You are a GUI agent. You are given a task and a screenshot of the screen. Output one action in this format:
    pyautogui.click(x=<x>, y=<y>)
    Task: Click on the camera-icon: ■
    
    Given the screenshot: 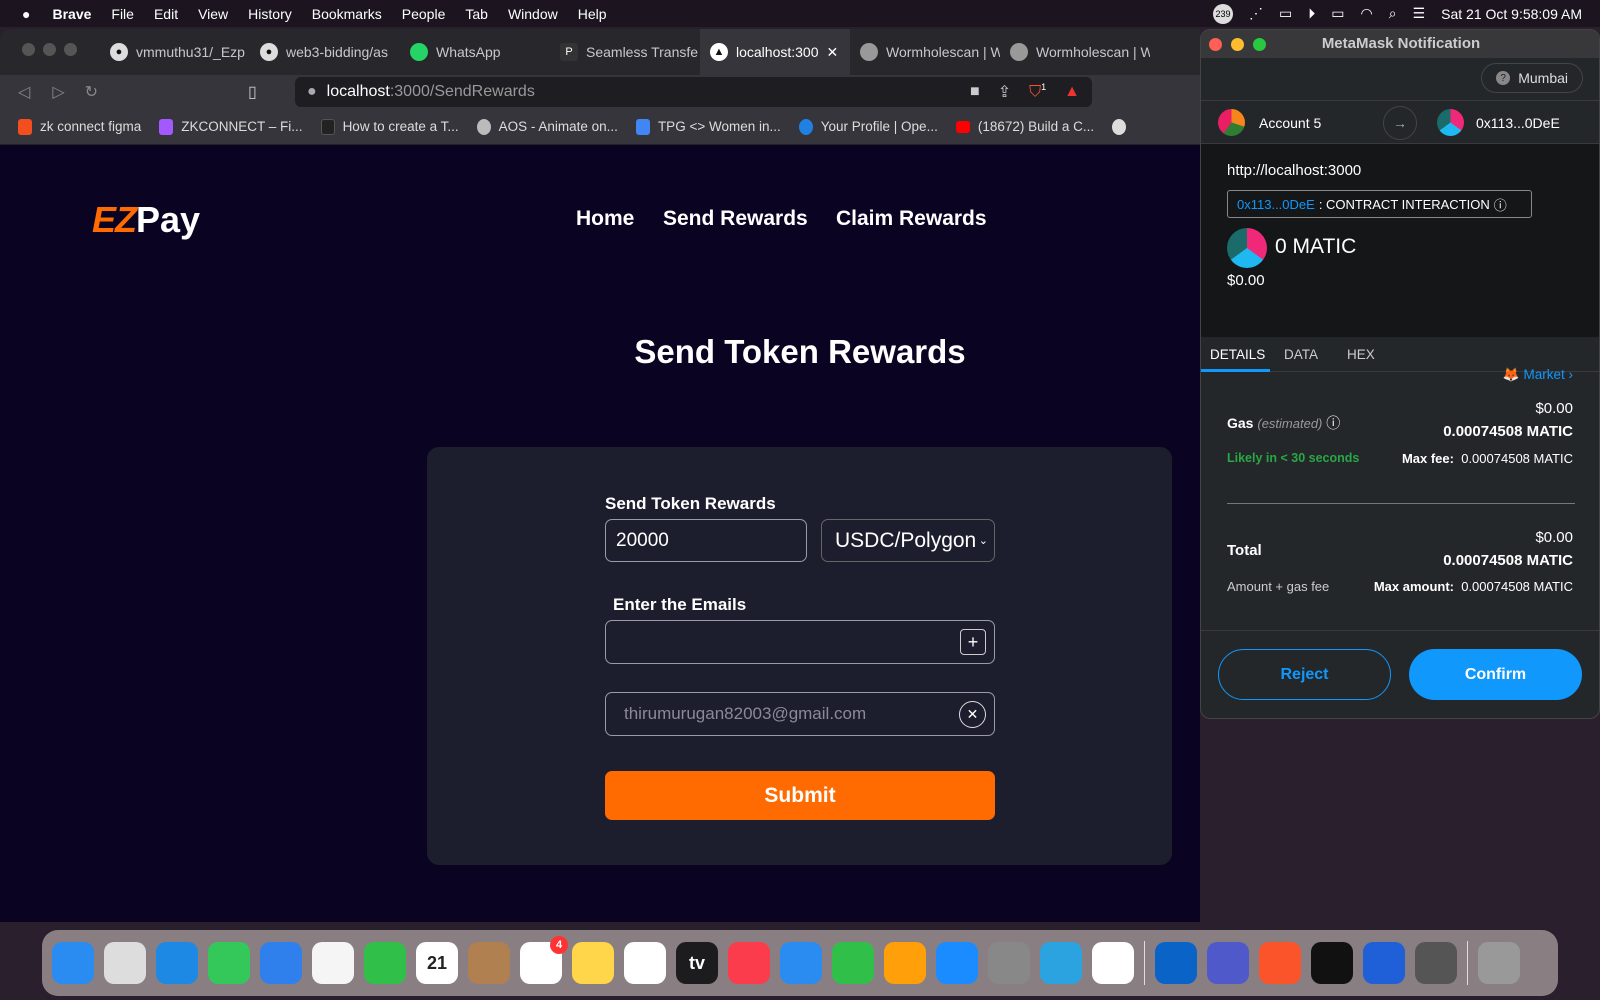 What is the action you would take?
    pyautogui.click(x=975, y=92)
    